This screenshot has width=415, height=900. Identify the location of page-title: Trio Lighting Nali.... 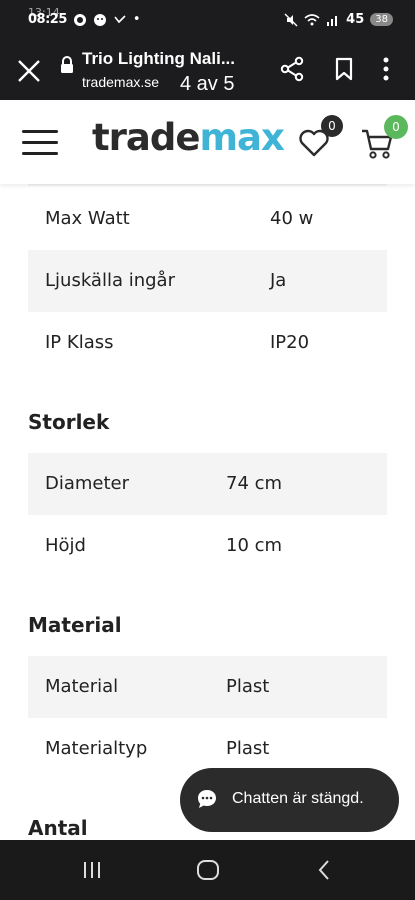
(158, 58).